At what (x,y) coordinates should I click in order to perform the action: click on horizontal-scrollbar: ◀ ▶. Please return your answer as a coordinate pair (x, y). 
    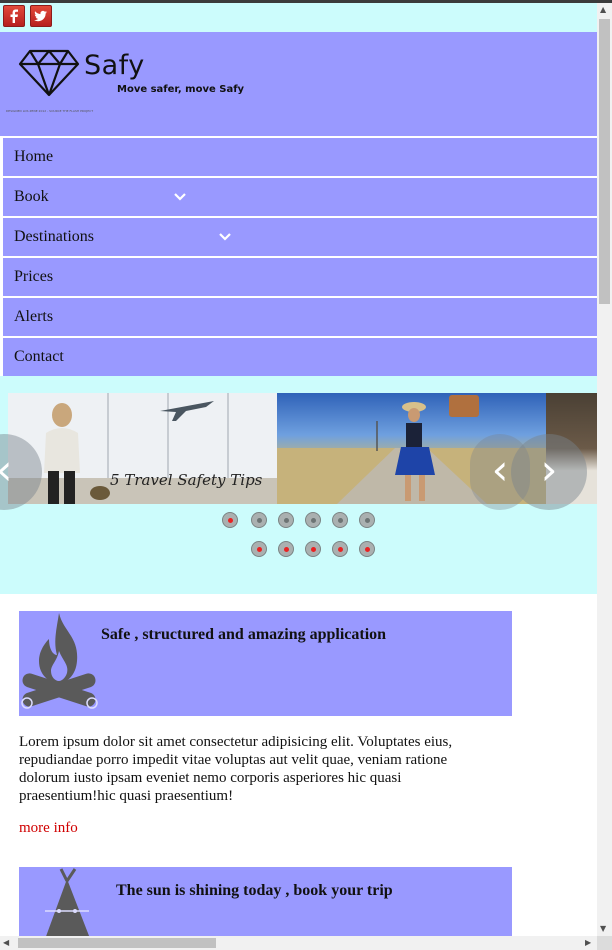
    Looking at the image, I should click on (298, 943).